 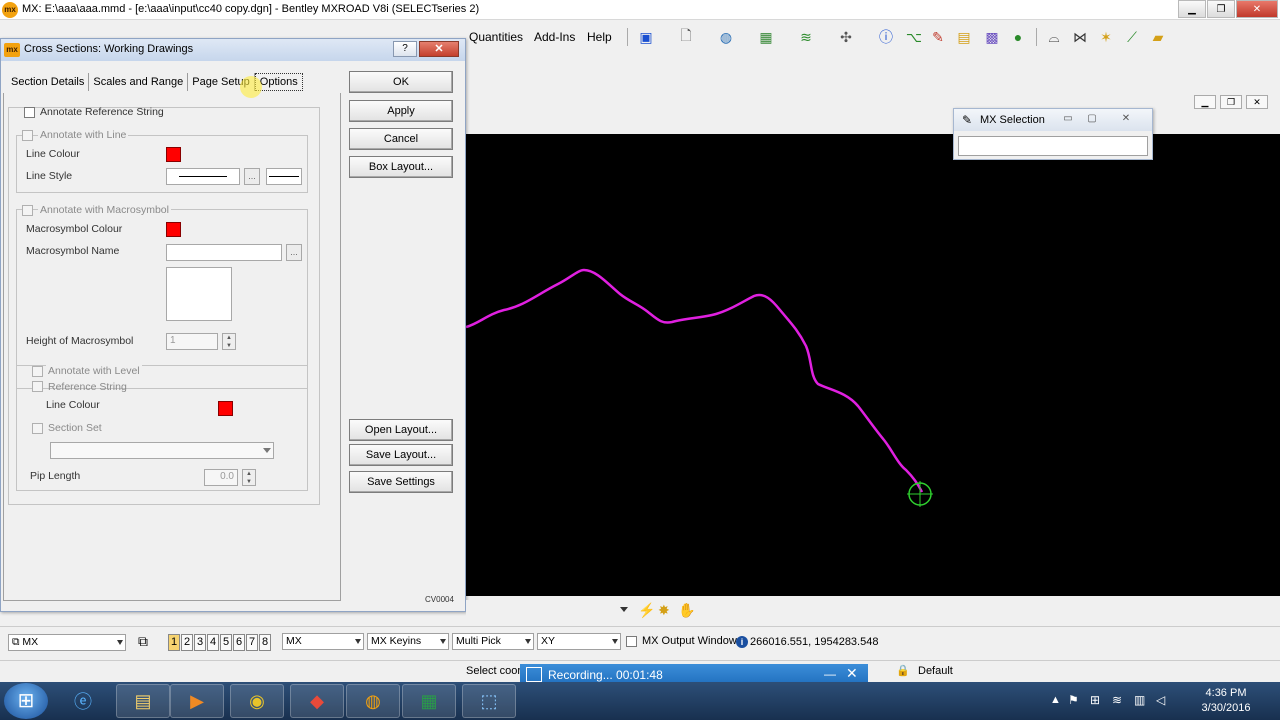 What do you see at coordinates (26, 701) in the screenshot?
I see `start-button-icon: ⊞` at bounding box center [26, 701].